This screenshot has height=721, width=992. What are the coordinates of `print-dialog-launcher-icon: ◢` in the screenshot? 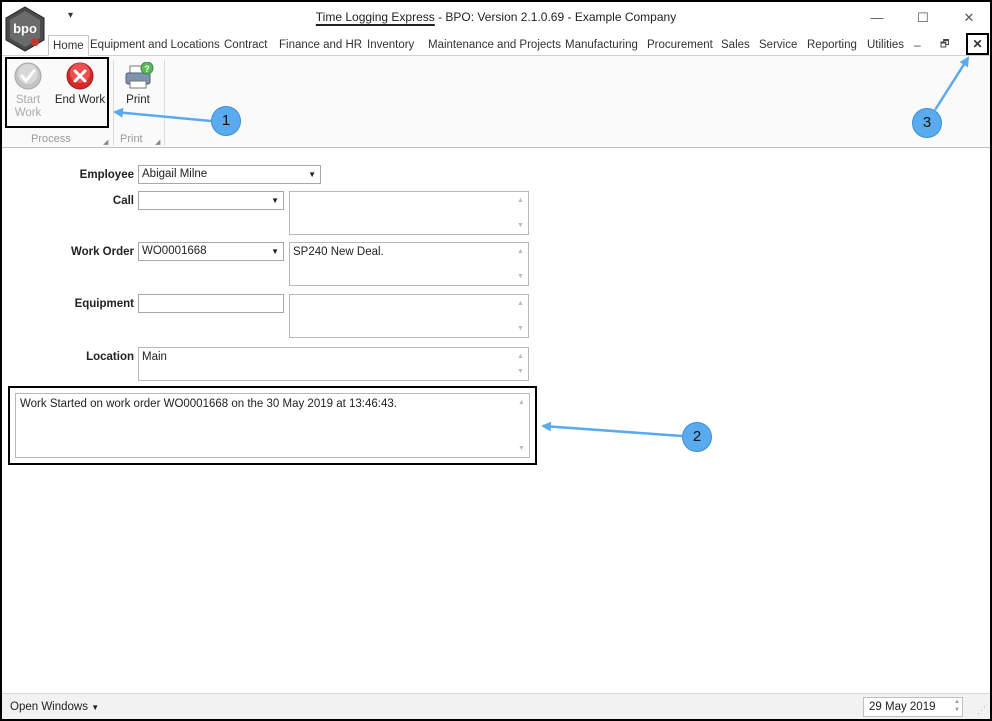 It's located at (157, 142).